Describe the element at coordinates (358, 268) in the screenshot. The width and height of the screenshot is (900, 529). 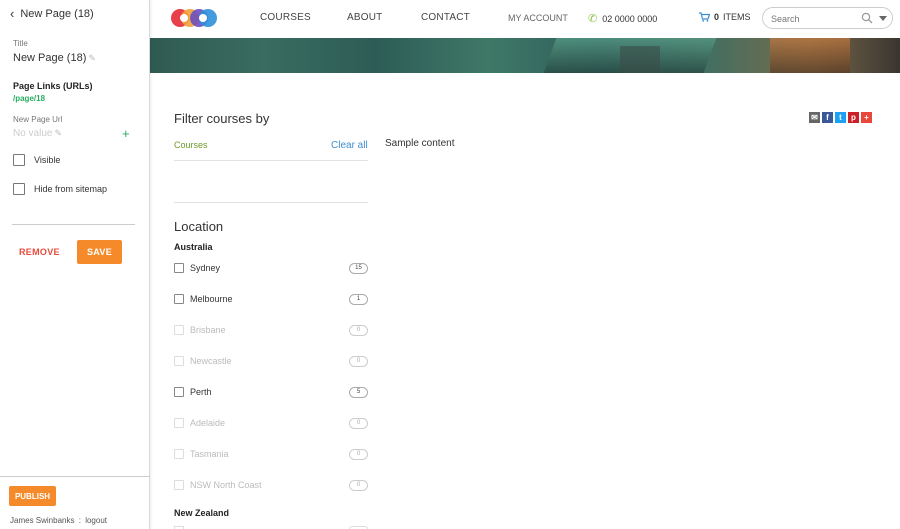
I see `count-badge: 15` at that location.